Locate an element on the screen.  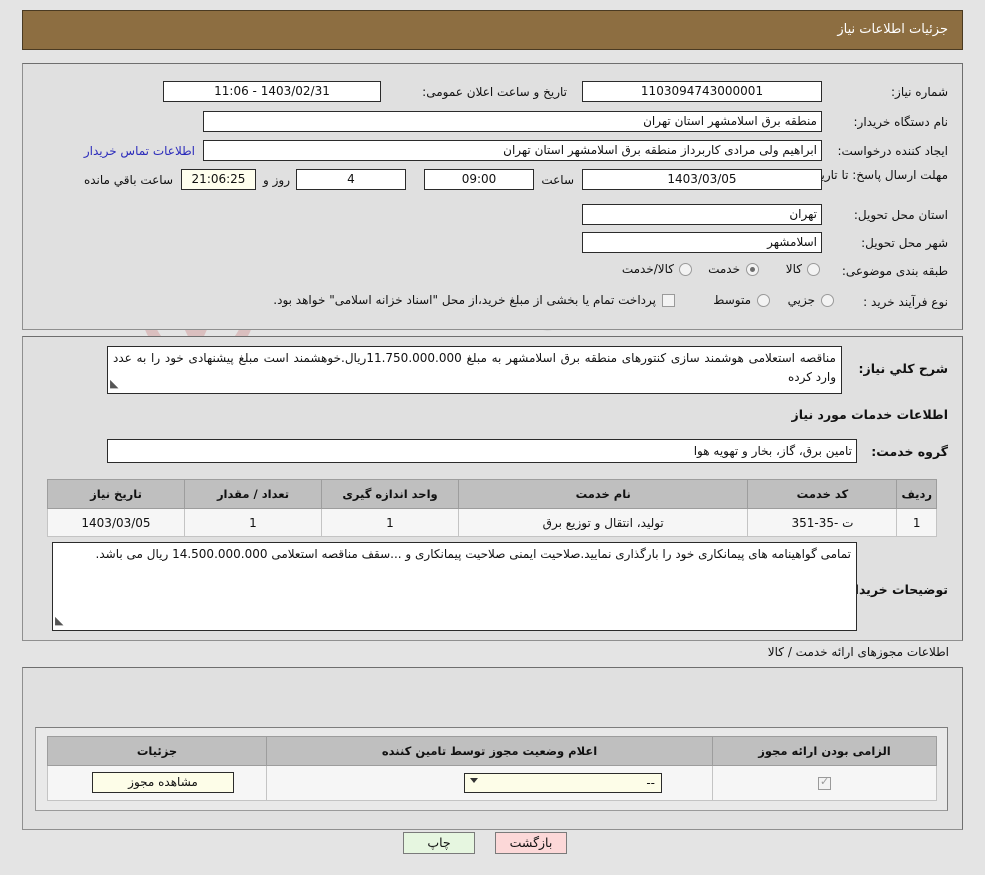
countdown-label: ساعت باقي مانده is located at coordinates (128, 180).